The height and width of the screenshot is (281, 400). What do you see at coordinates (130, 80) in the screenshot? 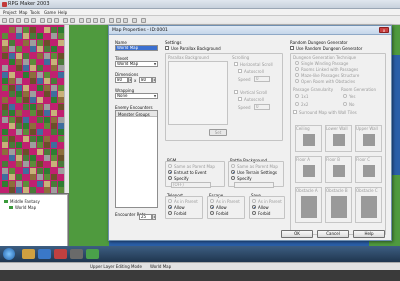
I see `width-spinner-icon: ↕` at bounding box center [130, 80].